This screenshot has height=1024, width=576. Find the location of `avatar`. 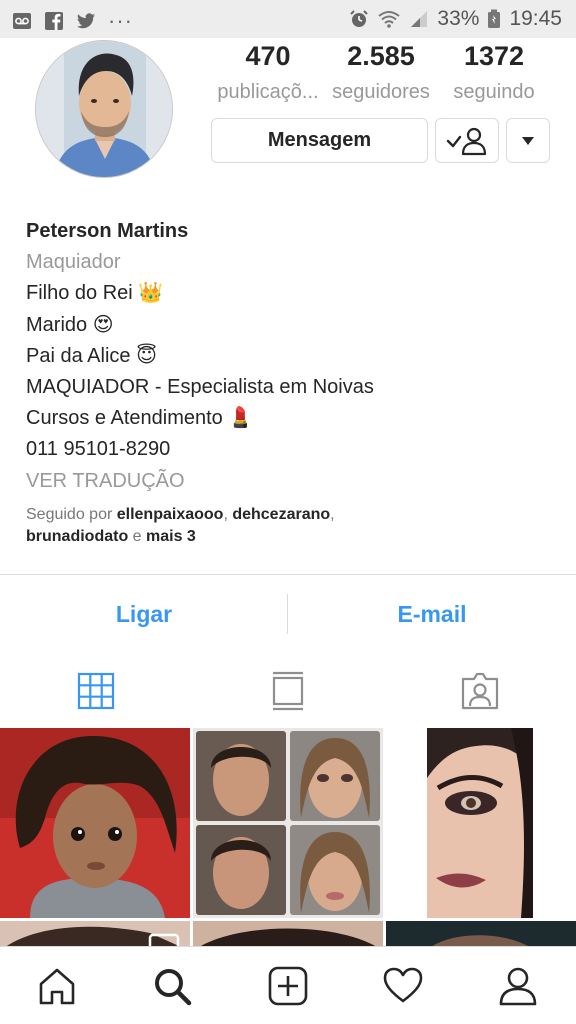

avatar is located at coordinates (104, 109).